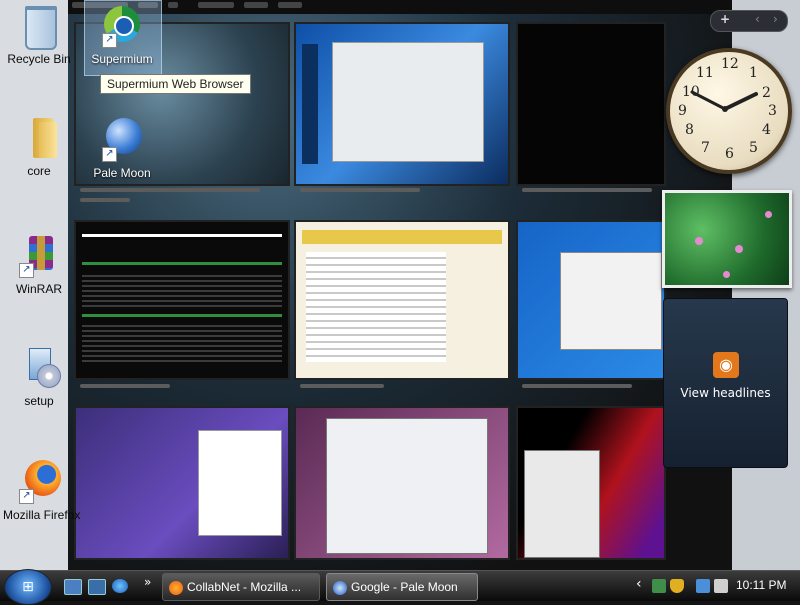 This screenshot has width=800, height=605. I want to click on clock-gadget: 12 1 2 3 4 5 6 7 8 9 10 11, so click(729, 111).